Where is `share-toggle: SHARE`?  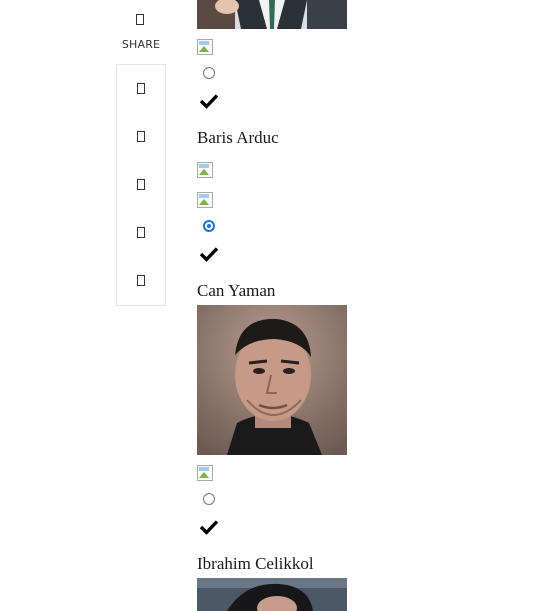 share-toggle: SHARE is located at coordinates (141, 31).